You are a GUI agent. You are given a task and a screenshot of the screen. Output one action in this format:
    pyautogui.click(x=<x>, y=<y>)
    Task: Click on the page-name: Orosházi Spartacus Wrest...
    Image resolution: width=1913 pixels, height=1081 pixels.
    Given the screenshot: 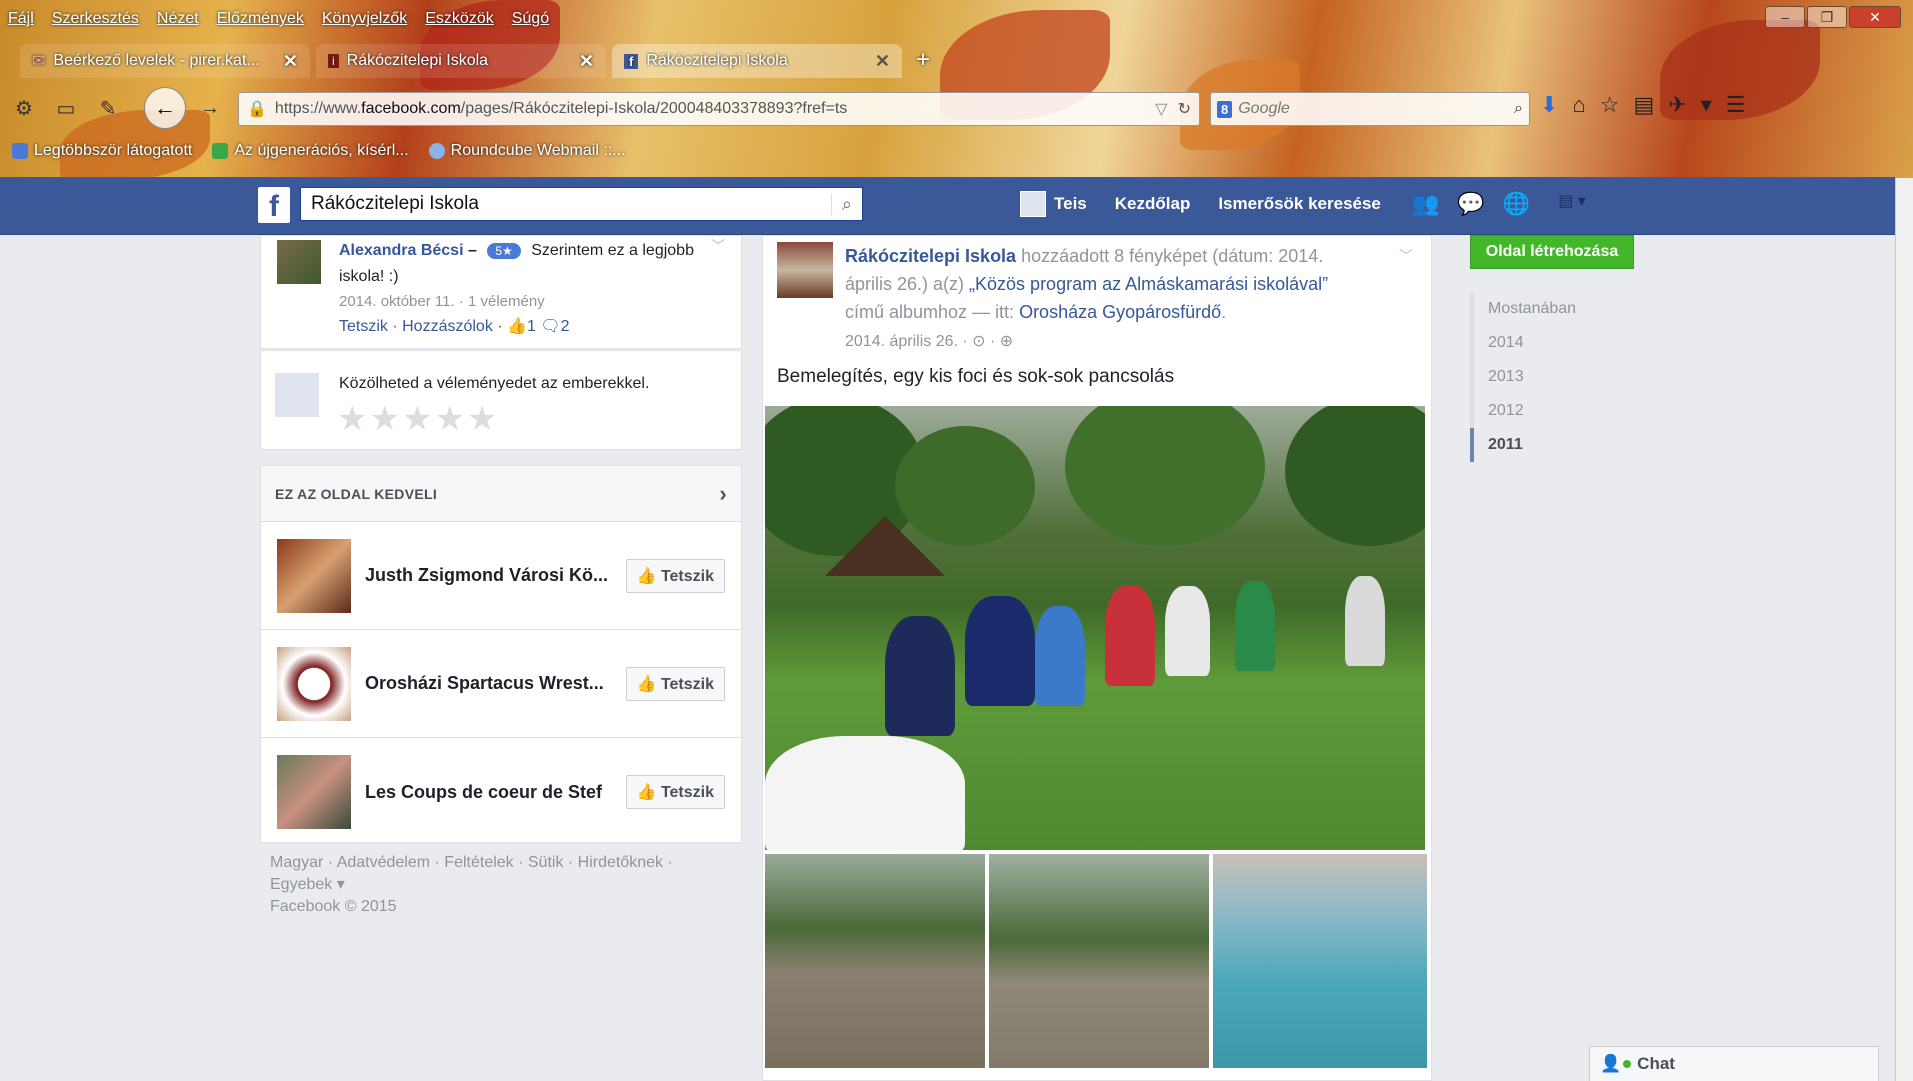 What is the action you would take?
    pyautogui.click(x=495, y=683)
    